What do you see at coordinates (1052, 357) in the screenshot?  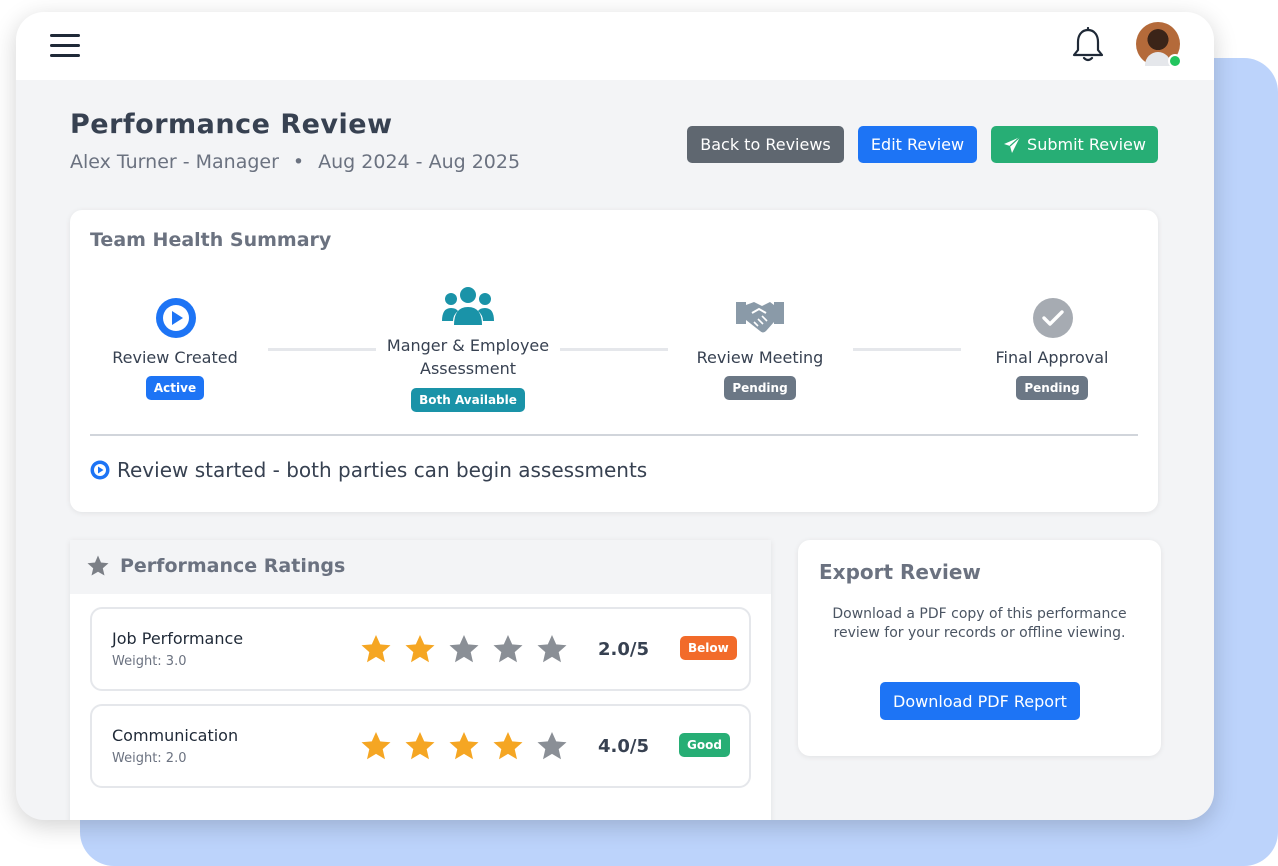 I see `step-label: Final Approval` at bounding box center [1052, 357].